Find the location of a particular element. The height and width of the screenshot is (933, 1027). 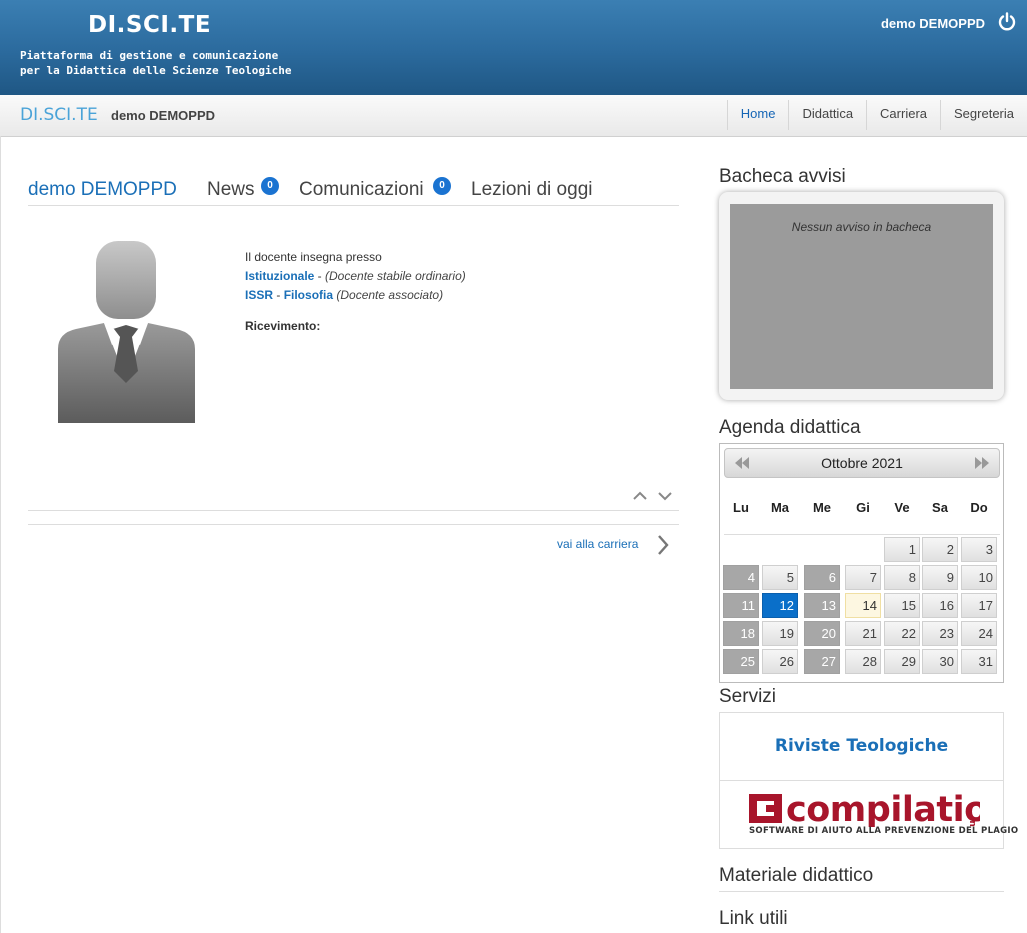

calendar-dow-header: Lu is located at coordinates (741, 507).